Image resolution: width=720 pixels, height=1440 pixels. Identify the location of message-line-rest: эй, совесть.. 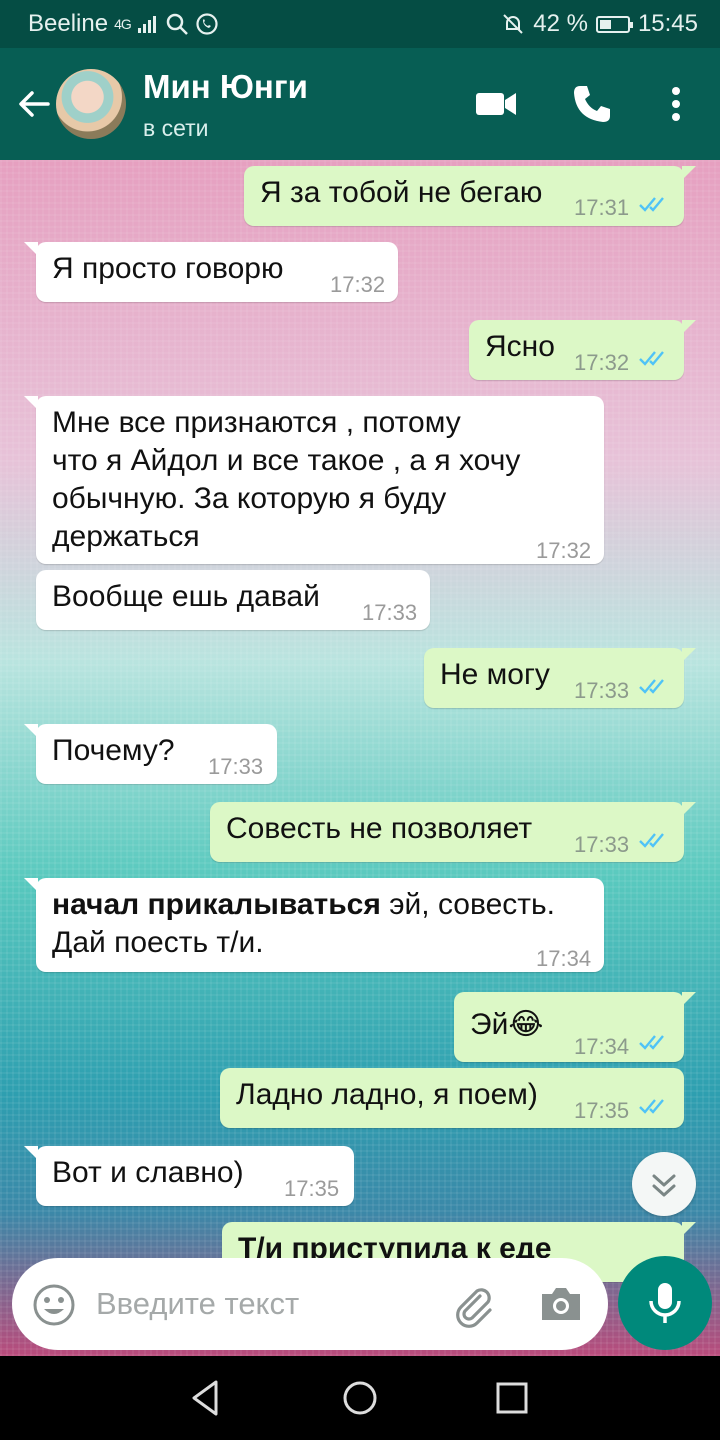
(467, 904).